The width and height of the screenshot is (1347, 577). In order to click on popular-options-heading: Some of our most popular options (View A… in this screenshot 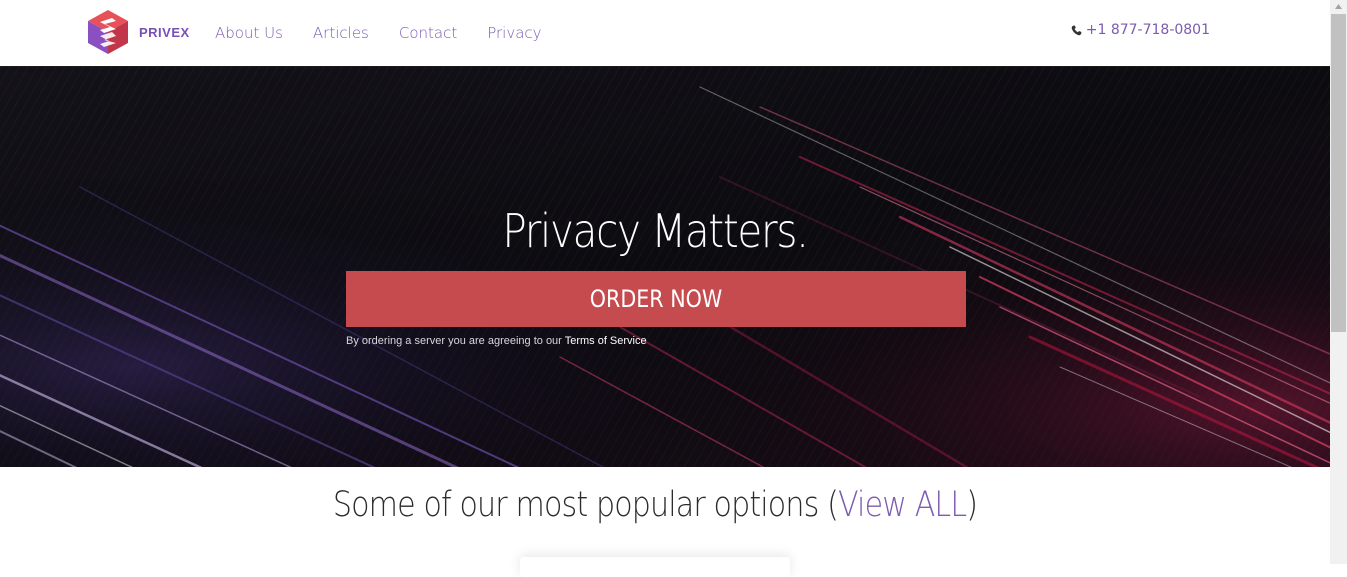, I will do `click(655, 505)`.